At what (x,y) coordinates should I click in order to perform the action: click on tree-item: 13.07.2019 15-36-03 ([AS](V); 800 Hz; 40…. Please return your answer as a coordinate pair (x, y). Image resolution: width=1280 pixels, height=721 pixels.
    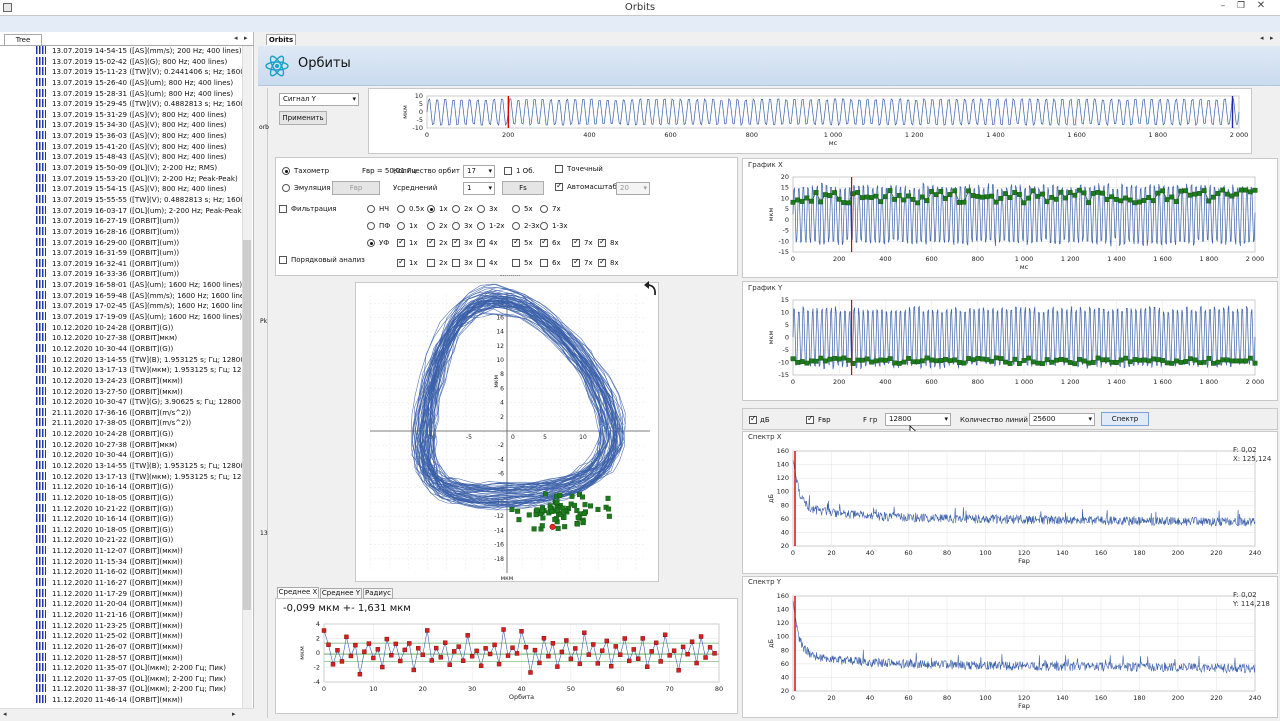
    Looking at the image, I should click on (139, 136).